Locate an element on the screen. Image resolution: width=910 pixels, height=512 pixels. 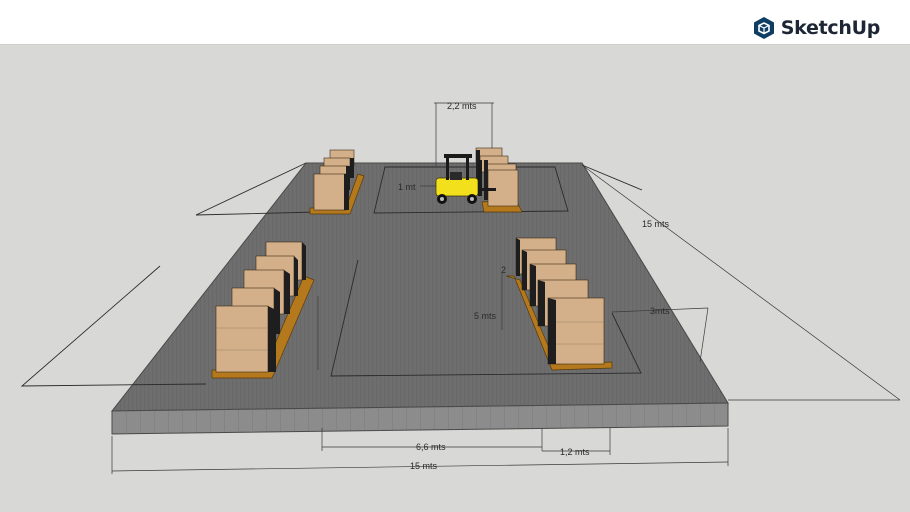
dimension-rack-width: 1,2 mts is located at coordinates (575, 452).